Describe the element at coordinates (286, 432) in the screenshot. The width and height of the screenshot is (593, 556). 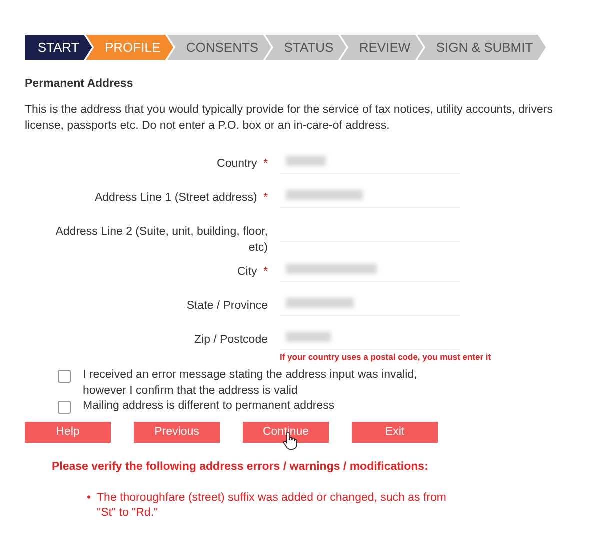
I see `action-button: Continue` at that location.